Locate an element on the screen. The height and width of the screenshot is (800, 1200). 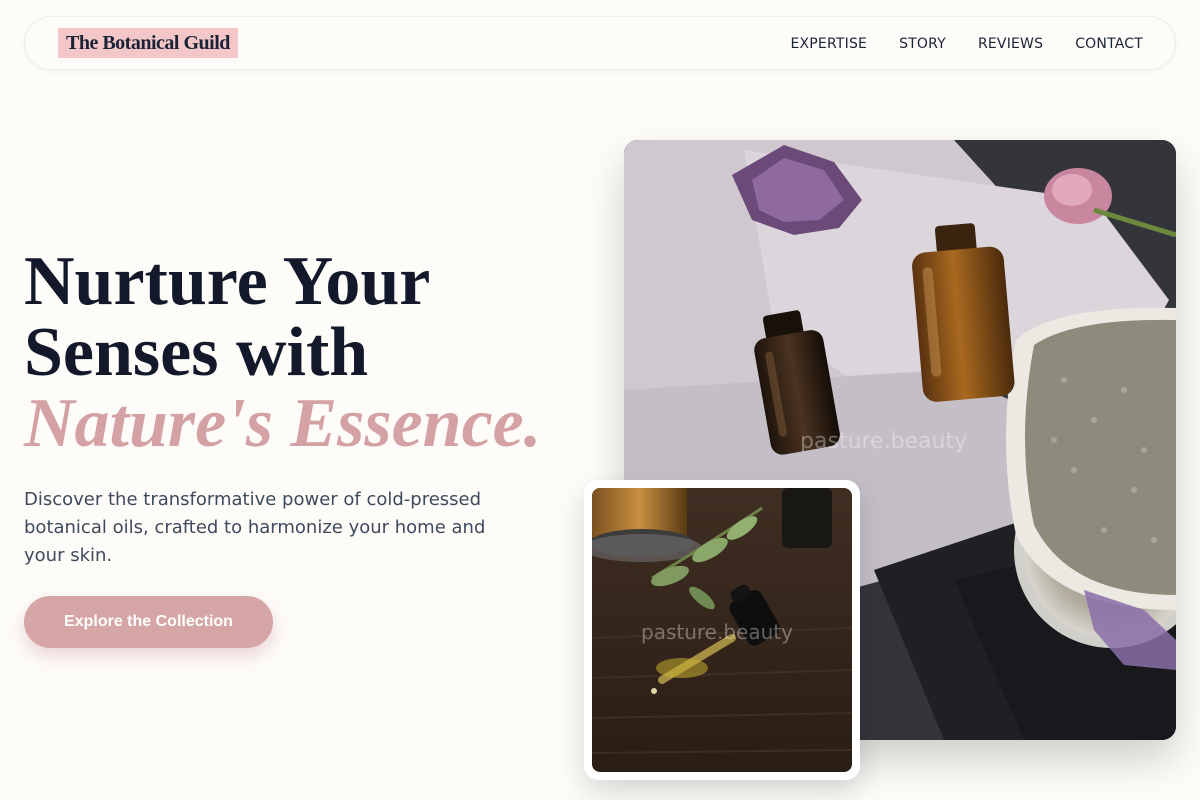
nav-link-story: STORY is located at coordinates (922, 44).